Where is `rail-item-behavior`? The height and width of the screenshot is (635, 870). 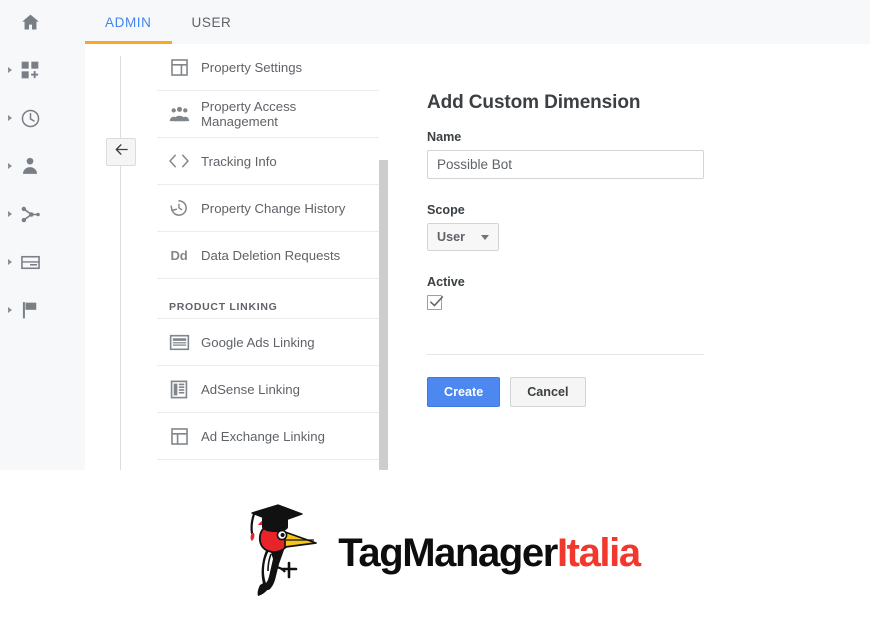 rail-item-behavior is located at coordinates (42, 262).